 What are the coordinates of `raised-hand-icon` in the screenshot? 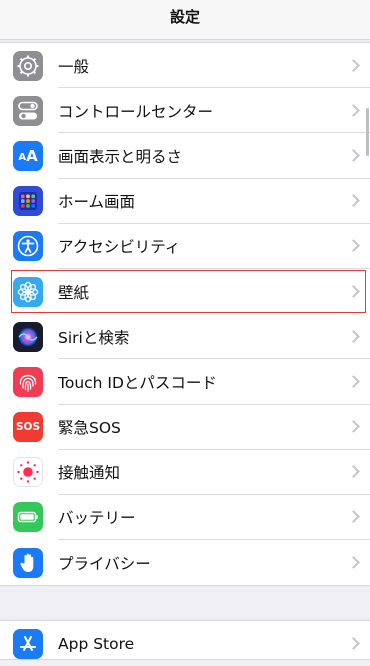 It's located at (28, 563).